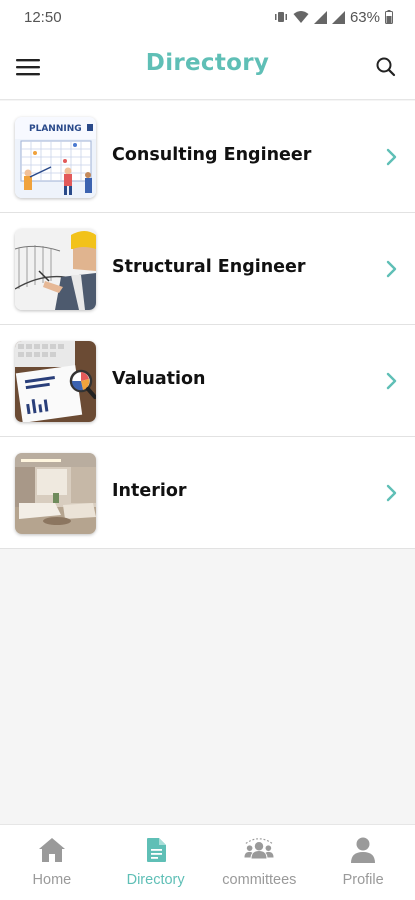  Describe the element at coordinates (207, 63) in the screenshot. I see `page-title: Directory` at that location.